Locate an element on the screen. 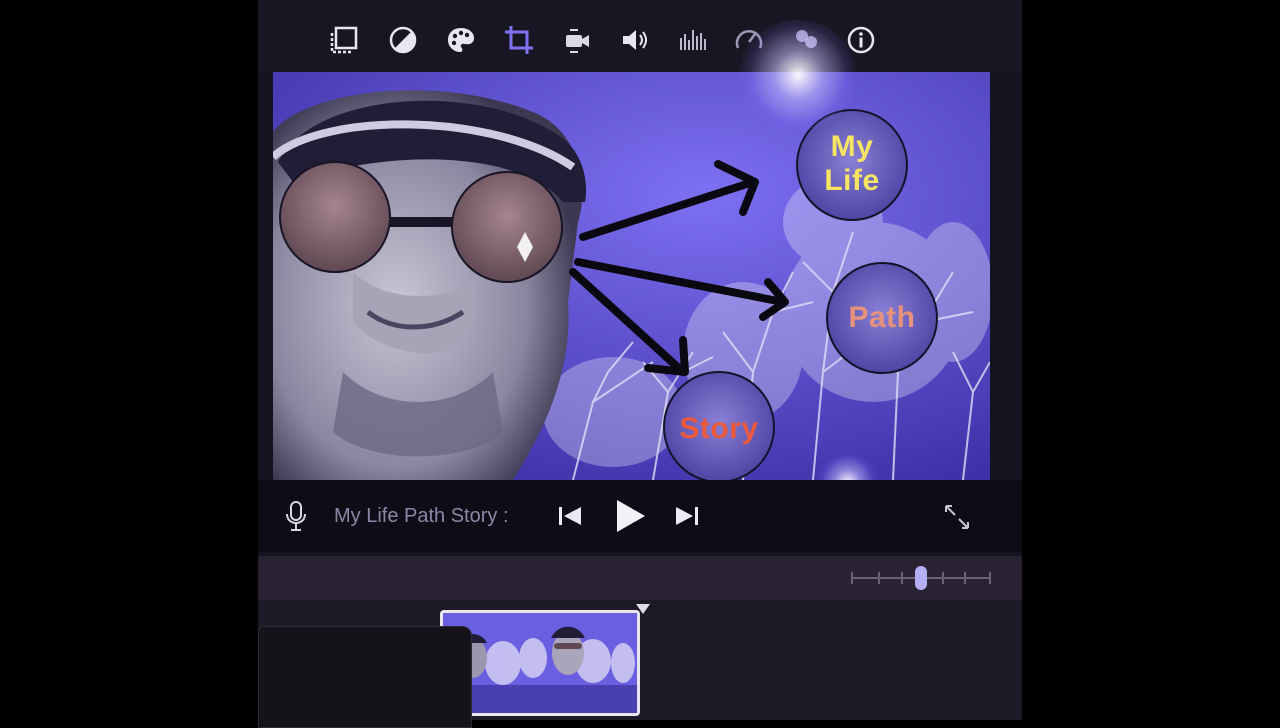  crop-icon is located at coordinates (519, 40).